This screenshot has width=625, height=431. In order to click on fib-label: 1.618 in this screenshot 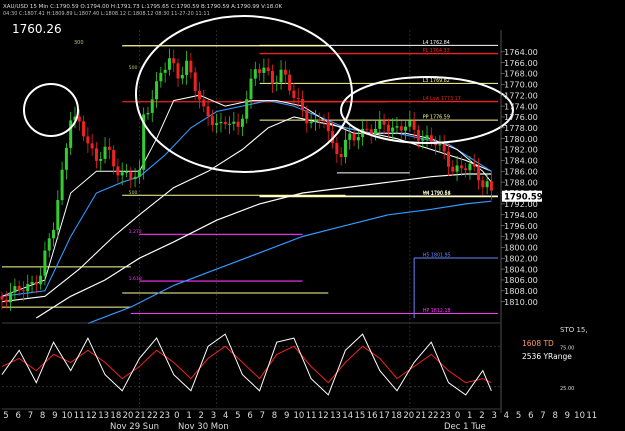, I will do `click(135, 279)`.